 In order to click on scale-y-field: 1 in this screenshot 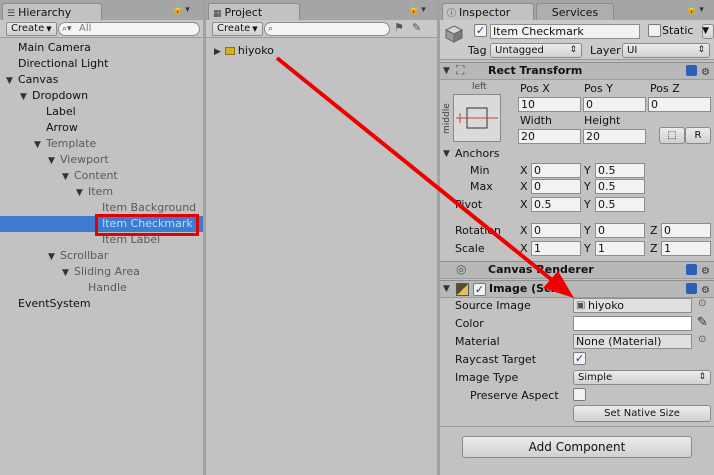, I will do `click(620, 248)`.